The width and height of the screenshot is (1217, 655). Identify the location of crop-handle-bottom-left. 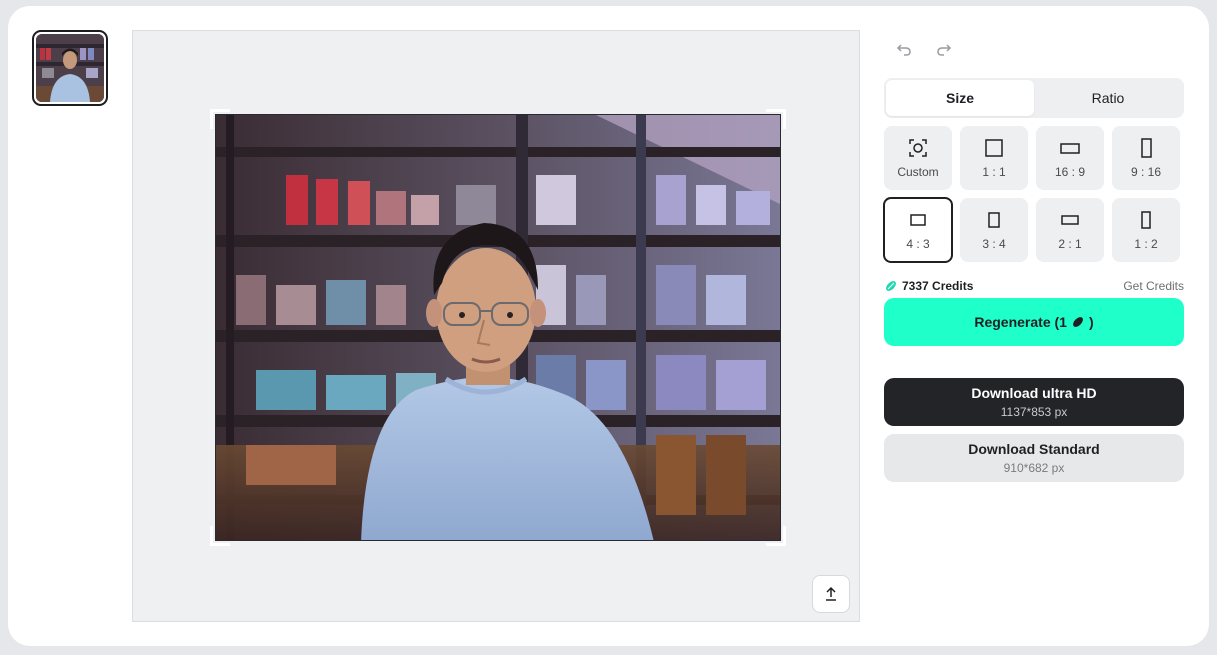
(220, 536).